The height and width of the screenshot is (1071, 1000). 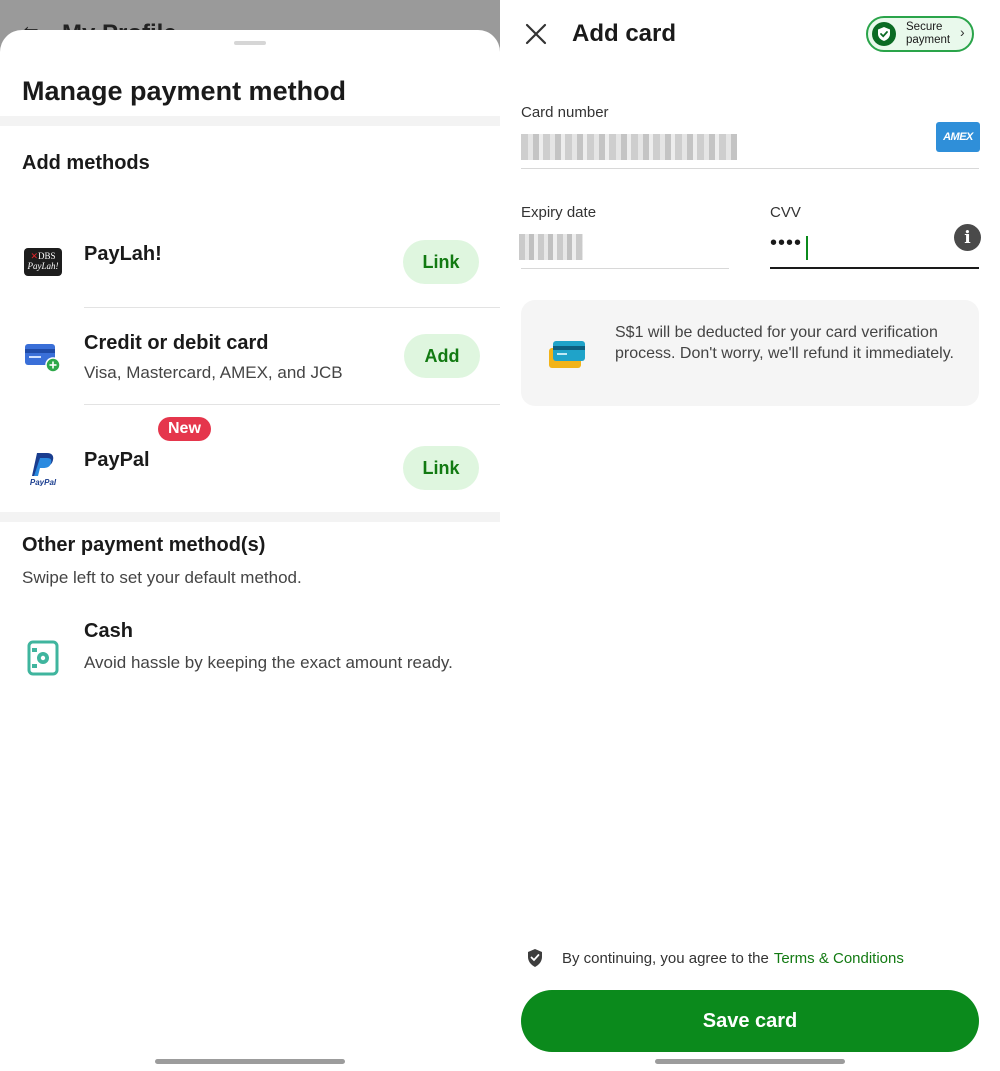 What do you see at coordinates (442, 356) in the screenshot?
I see `add-card-button: Add` at bounding box center [442, 356].